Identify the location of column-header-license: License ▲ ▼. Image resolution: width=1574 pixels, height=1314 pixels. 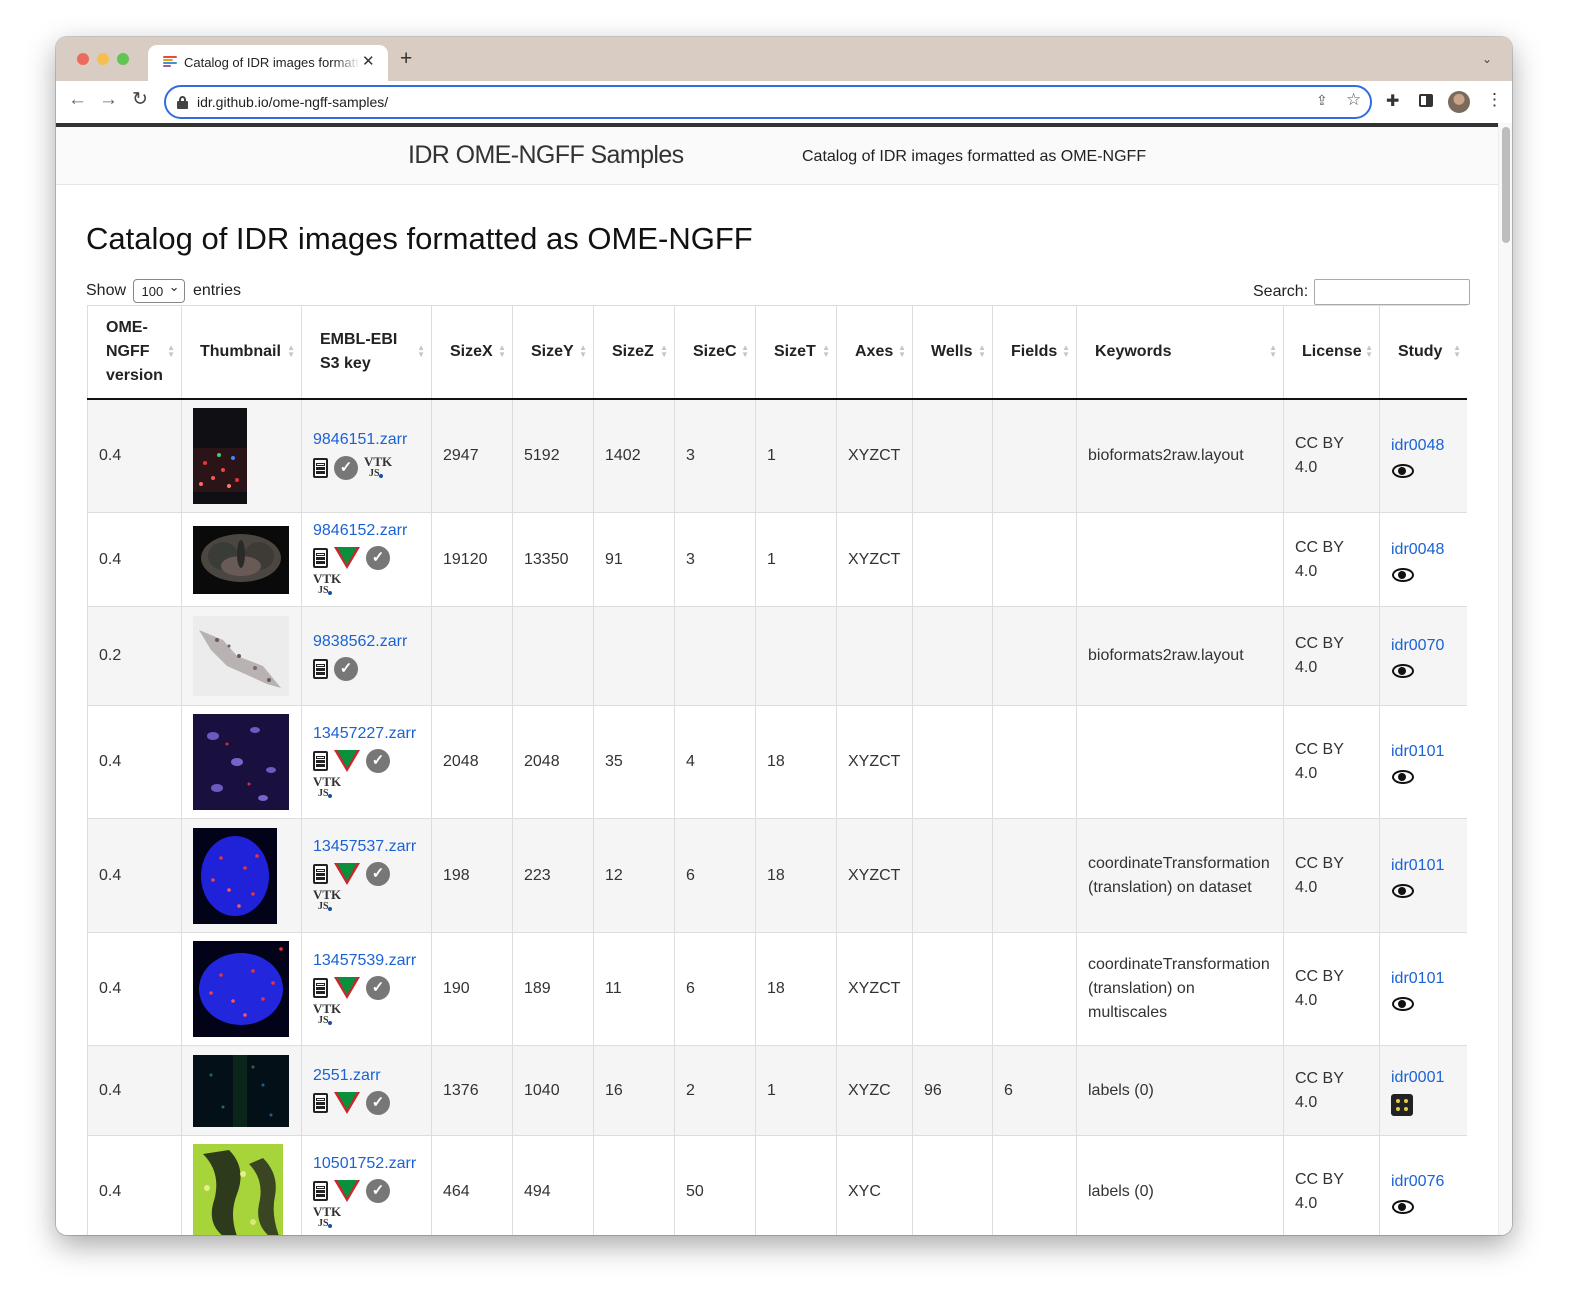
(1331, 352).